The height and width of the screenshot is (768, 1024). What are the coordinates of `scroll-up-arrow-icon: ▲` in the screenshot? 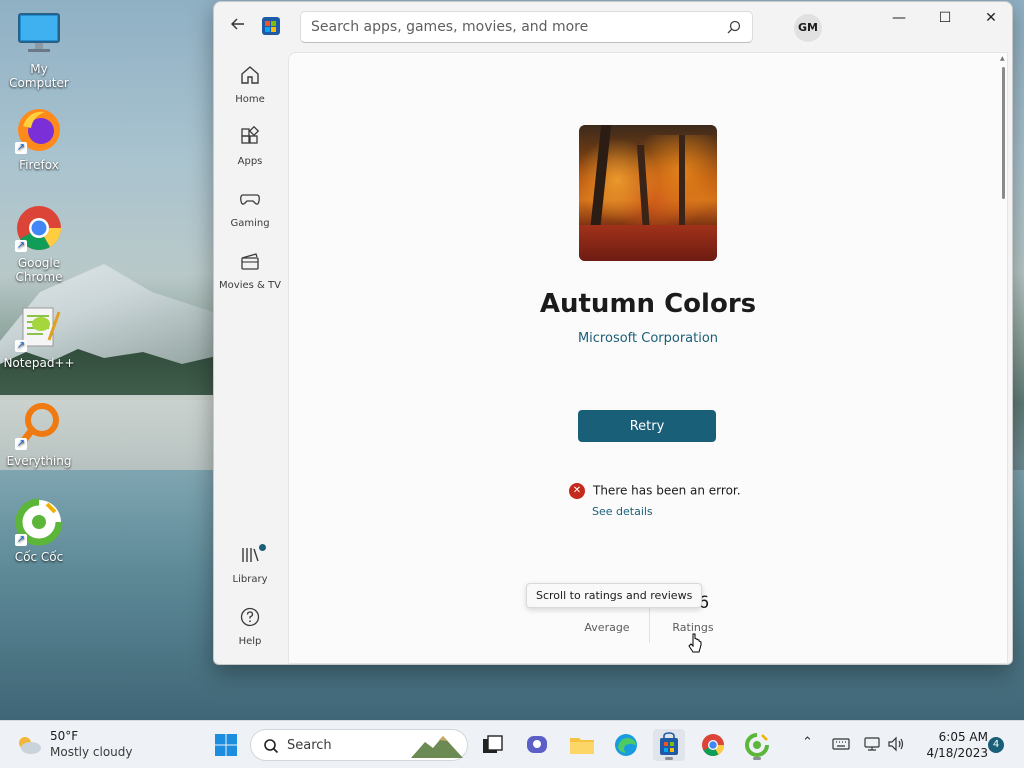 It's located at (1003, 58).